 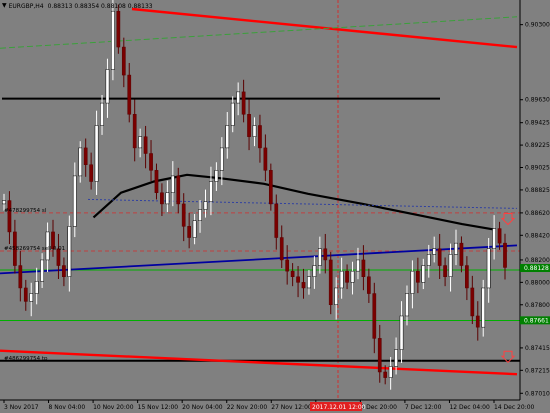 What do you see at coordinates (339, 407) in the screenshot?
I see `time-label-text: 2017.12.01 12:00` at bounding box center [339, 407].